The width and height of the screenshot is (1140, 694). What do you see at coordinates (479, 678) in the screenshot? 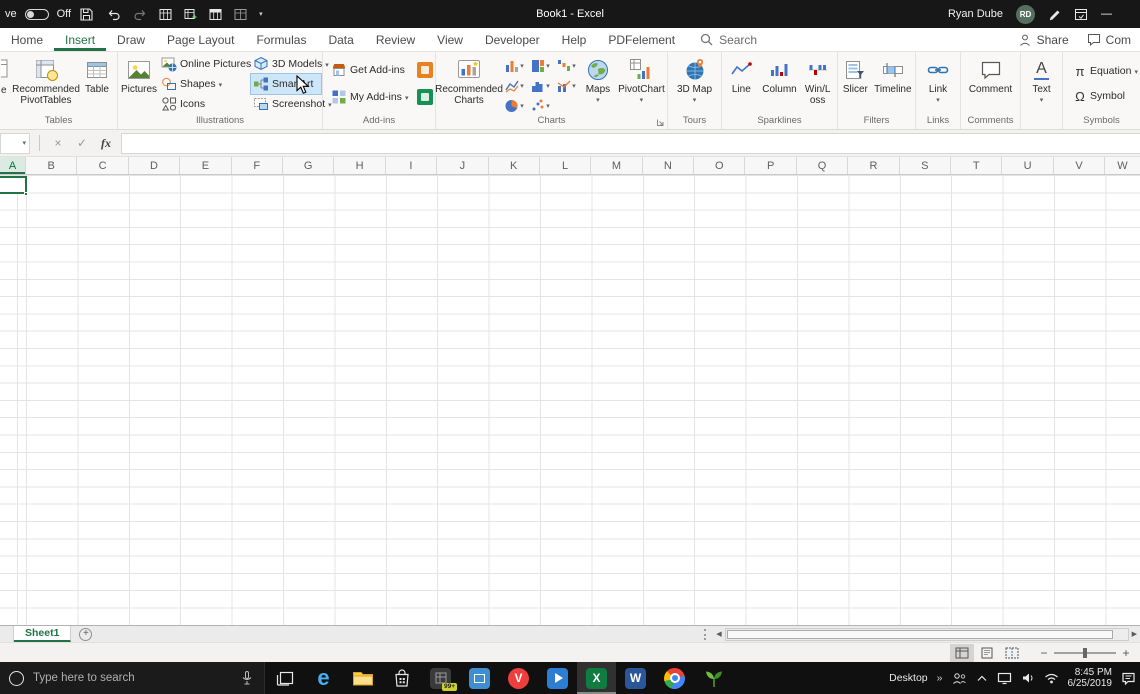
I see `app-icon-window` at bounding box center [479, 678].